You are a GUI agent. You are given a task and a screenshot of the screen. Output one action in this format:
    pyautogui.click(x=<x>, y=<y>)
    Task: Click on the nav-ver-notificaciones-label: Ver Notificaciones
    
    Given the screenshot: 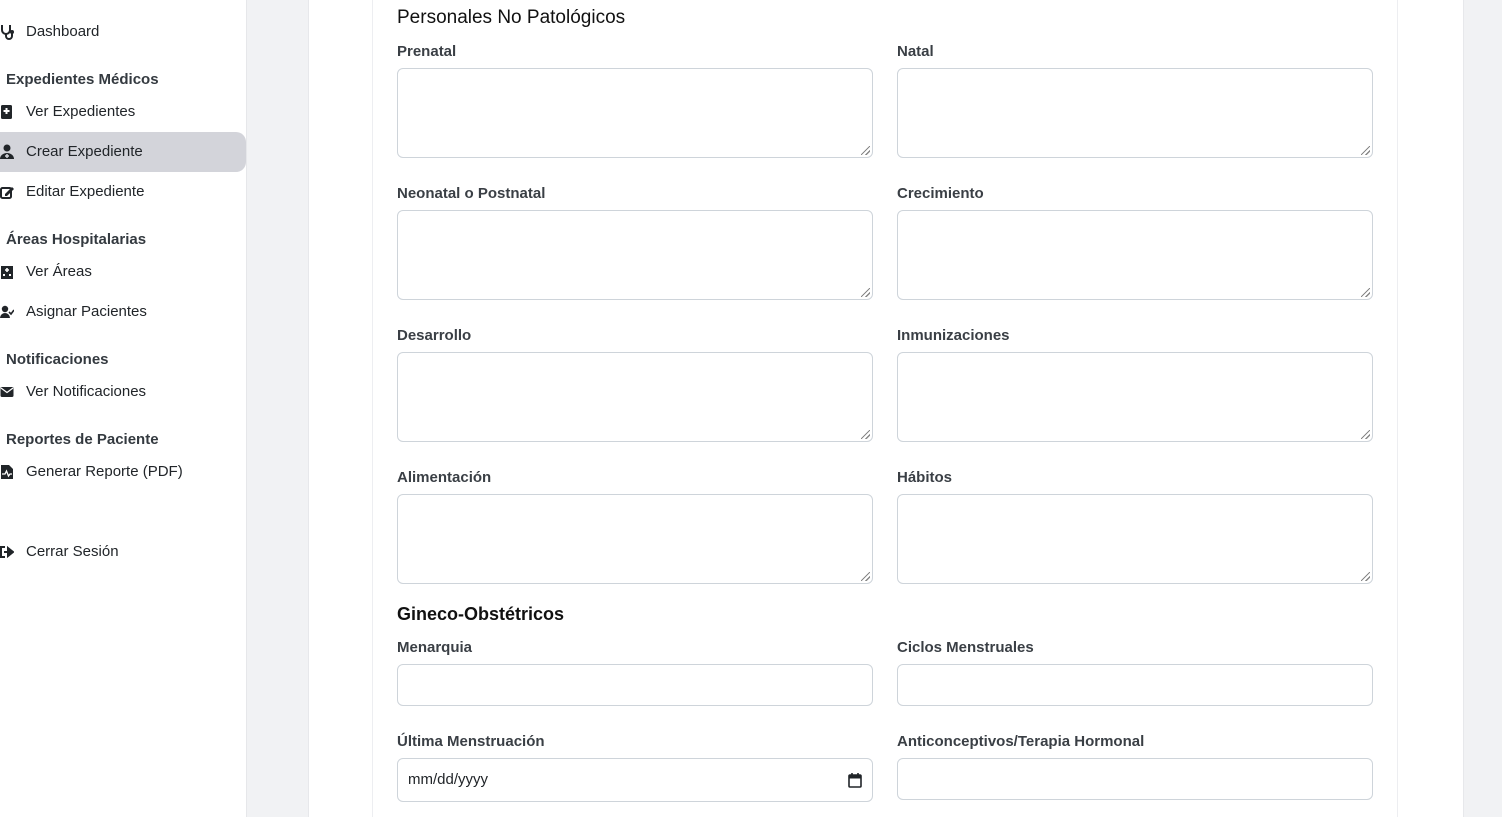 What is the action you would take?
    pyautogui.click(x=86, y=391)
    